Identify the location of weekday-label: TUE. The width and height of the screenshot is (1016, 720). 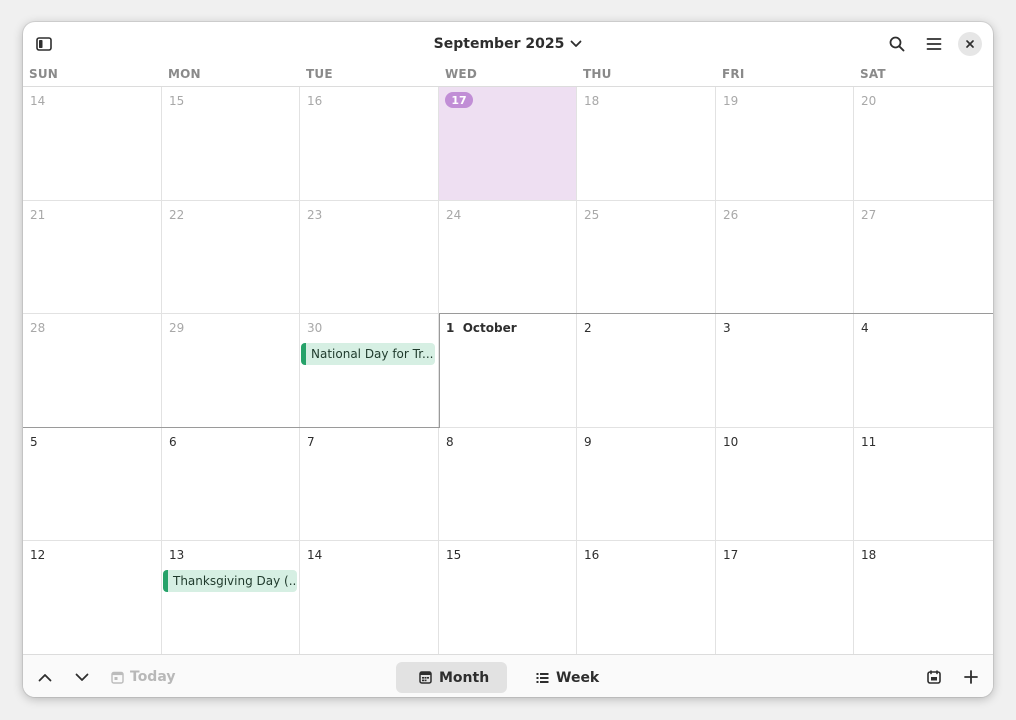
(319, 74).